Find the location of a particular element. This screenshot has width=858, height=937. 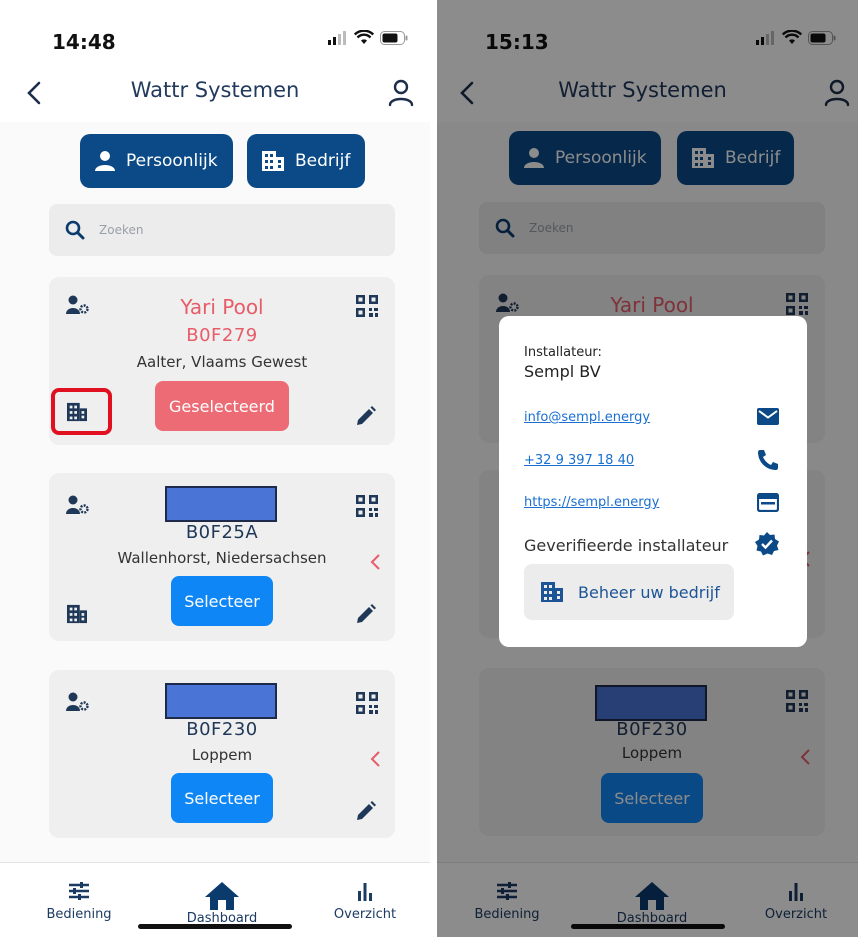

card-system-code: B0F230 is located at coordinates (222, 729).